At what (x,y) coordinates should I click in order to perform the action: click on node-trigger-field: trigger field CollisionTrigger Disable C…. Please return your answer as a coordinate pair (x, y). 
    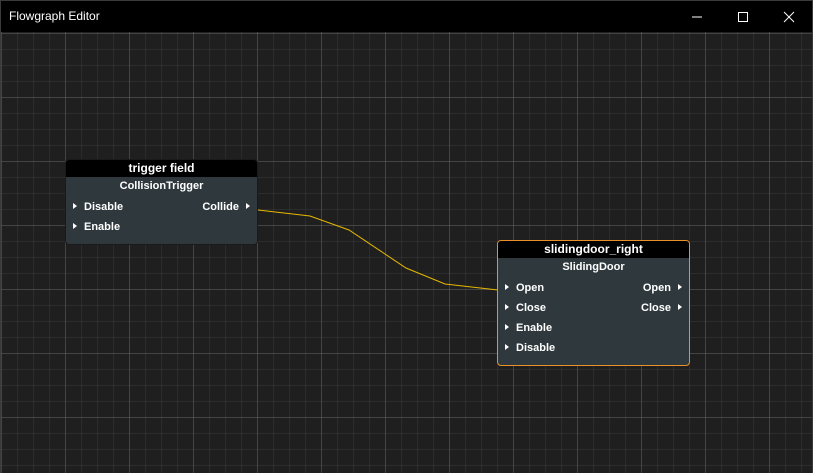
    Looking at the image, I should click on (161, 202).